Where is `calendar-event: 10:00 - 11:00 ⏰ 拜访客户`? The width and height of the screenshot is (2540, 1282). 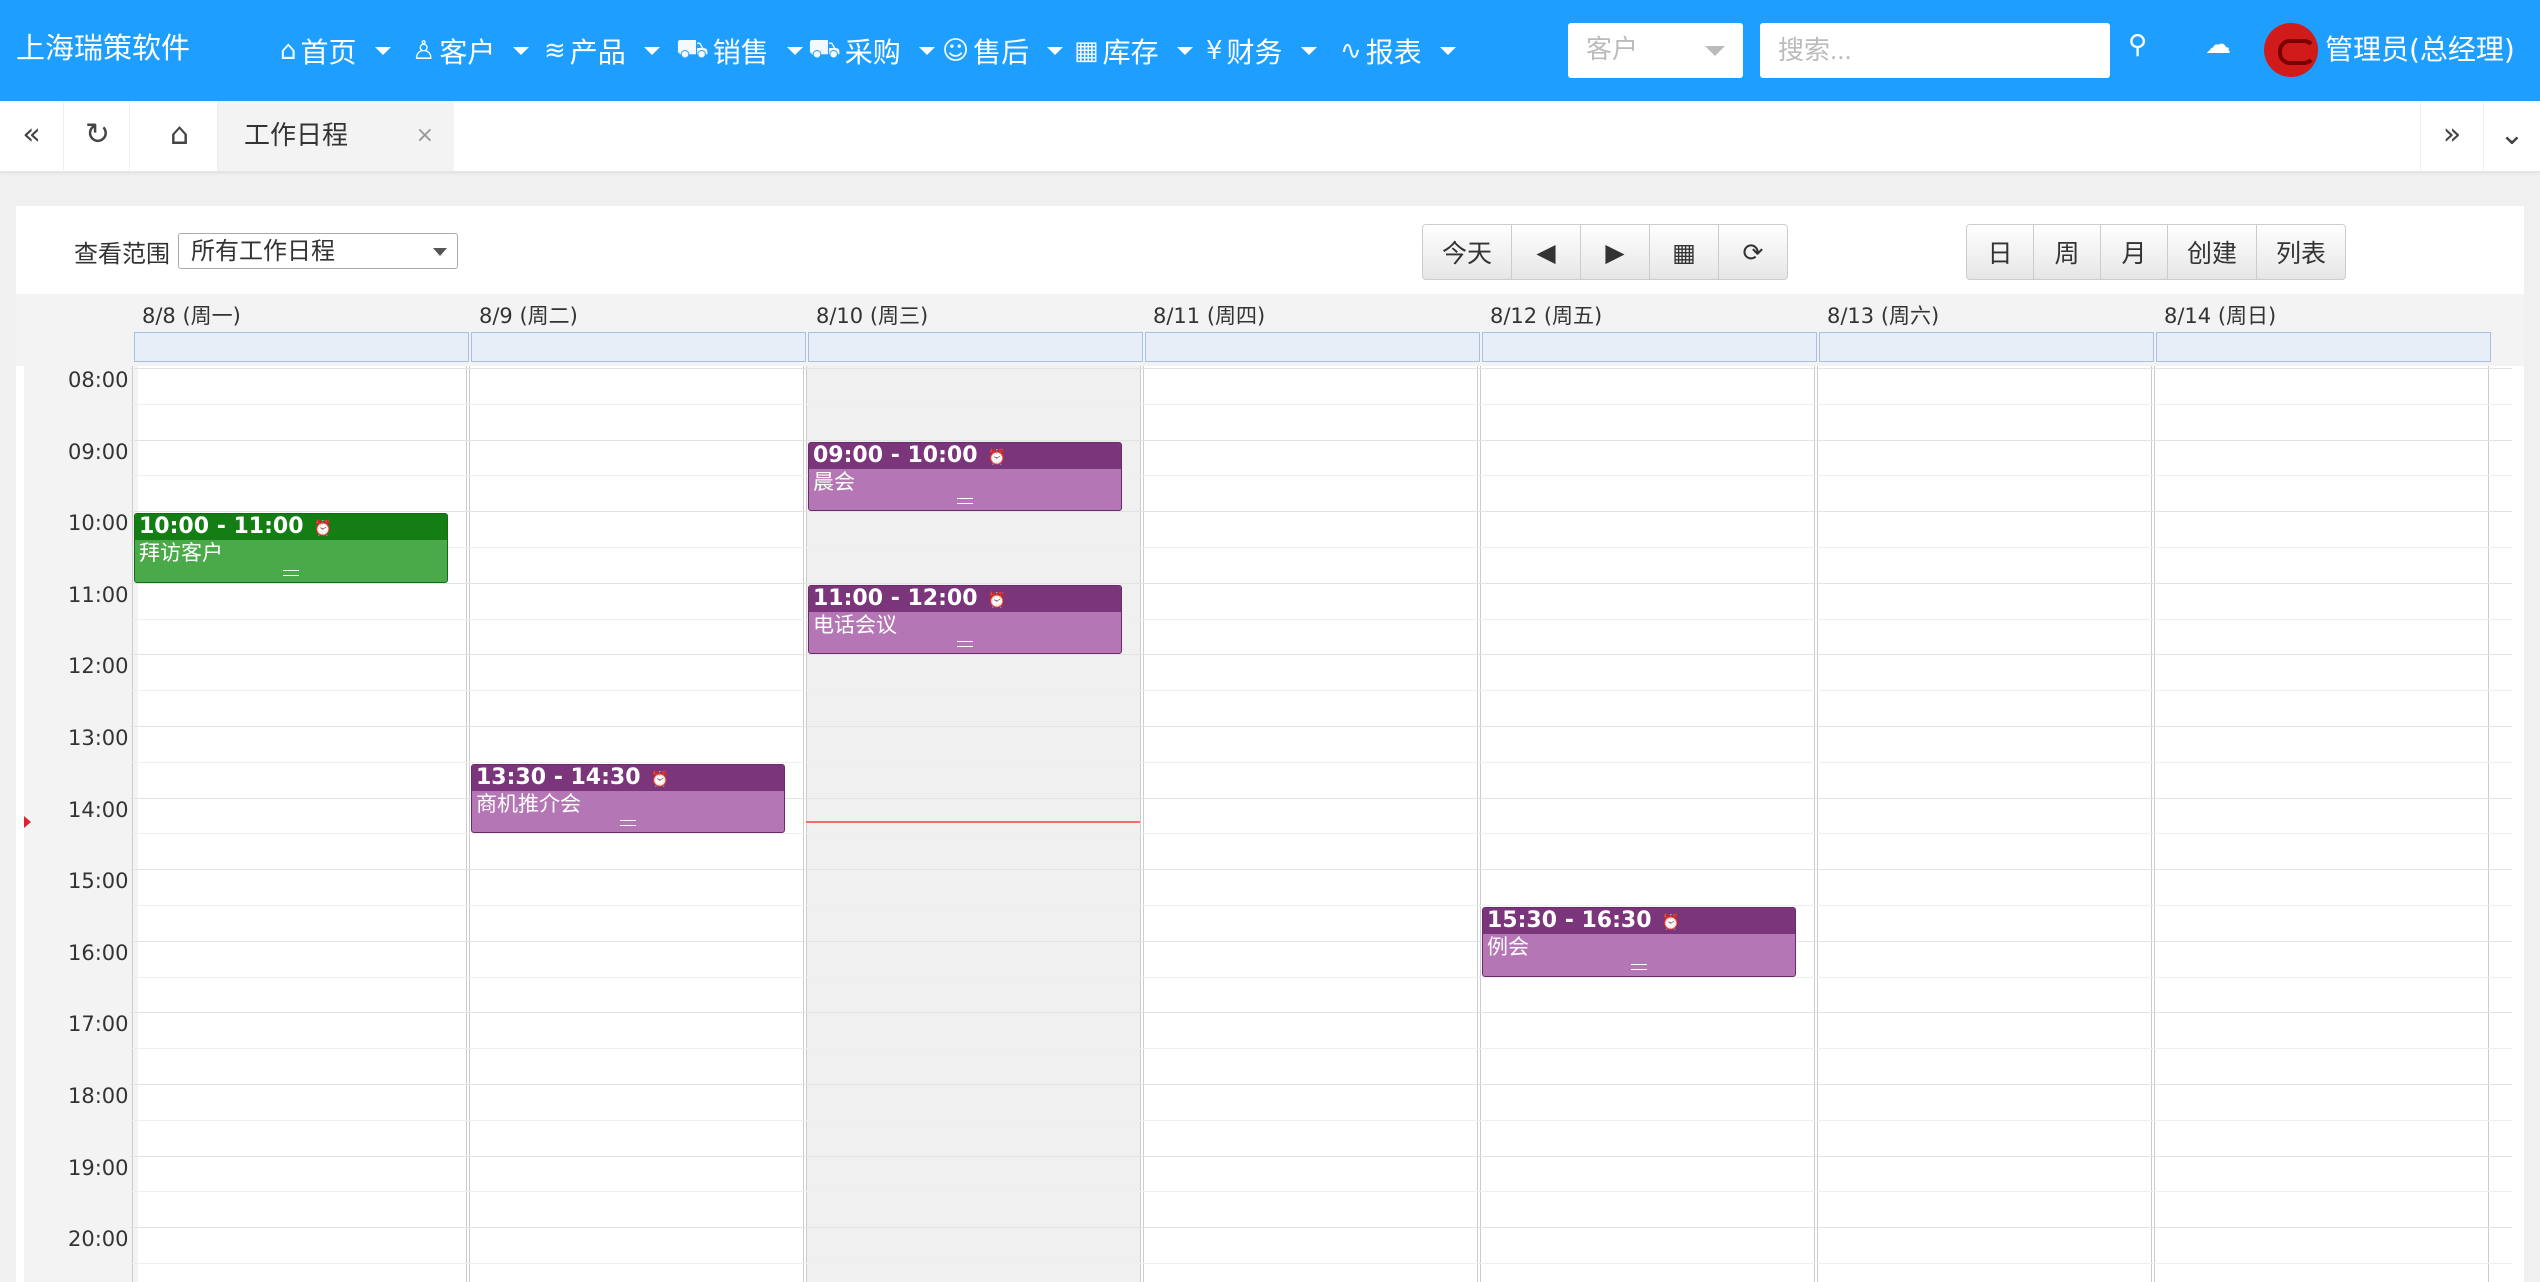 calendar-event: 10:00 - 11:00 ⏰ 拜访客户 is located at coordinates (291, 548).